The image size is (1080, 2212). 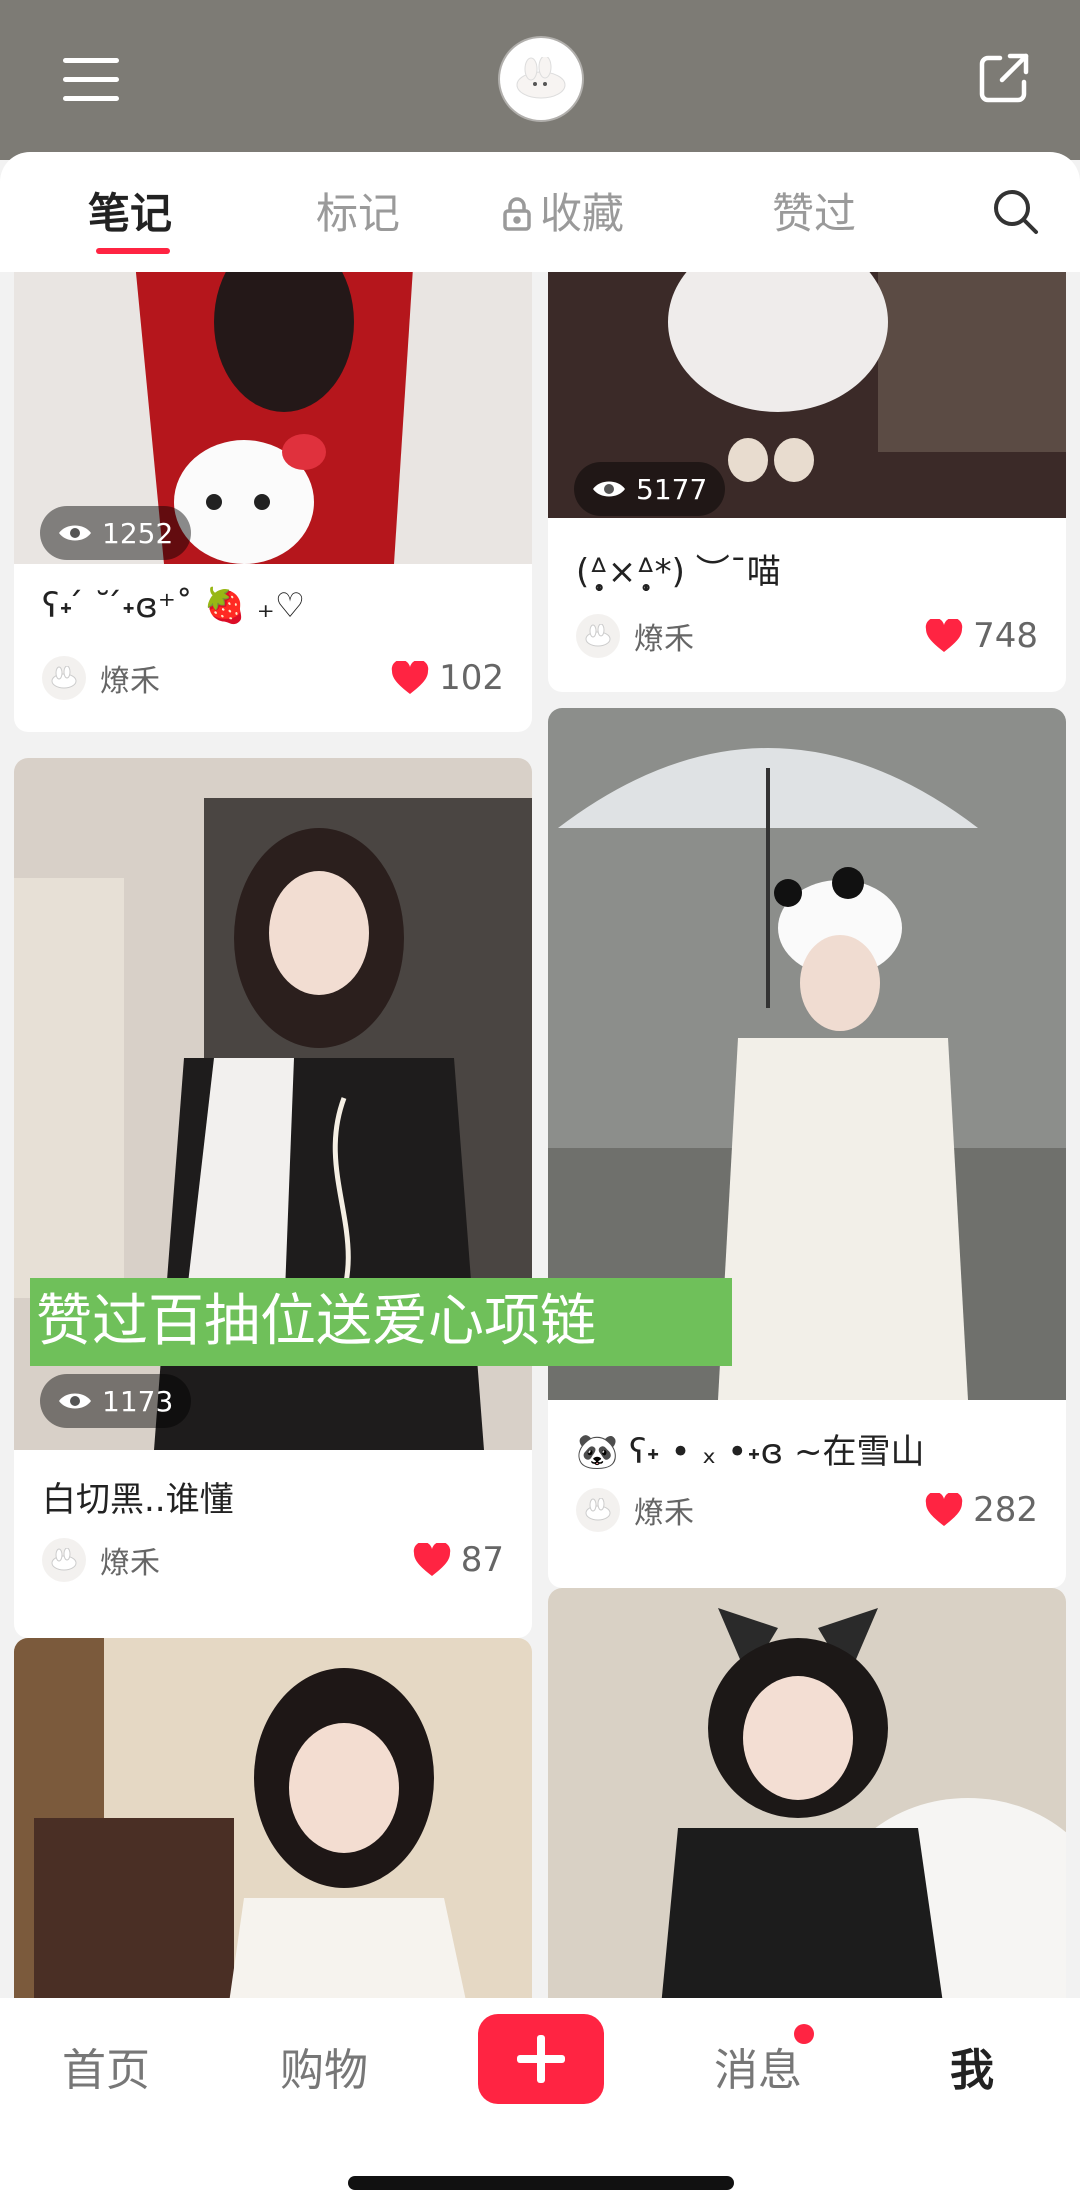 I want to click on view-count: 1252, so click(x=138, y=533).